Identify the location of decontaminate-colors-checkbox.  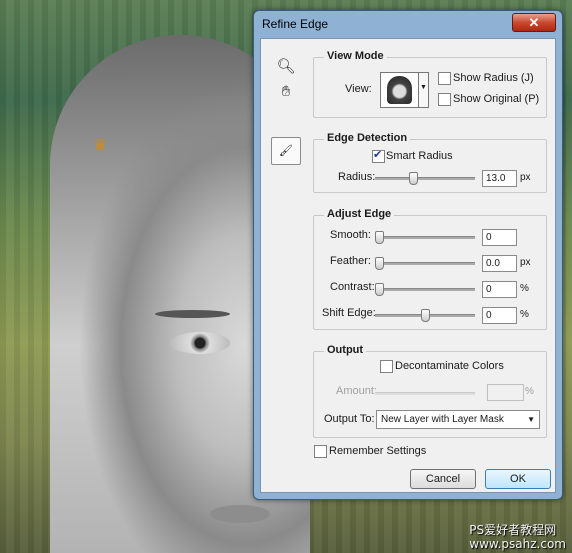
(386, 366).